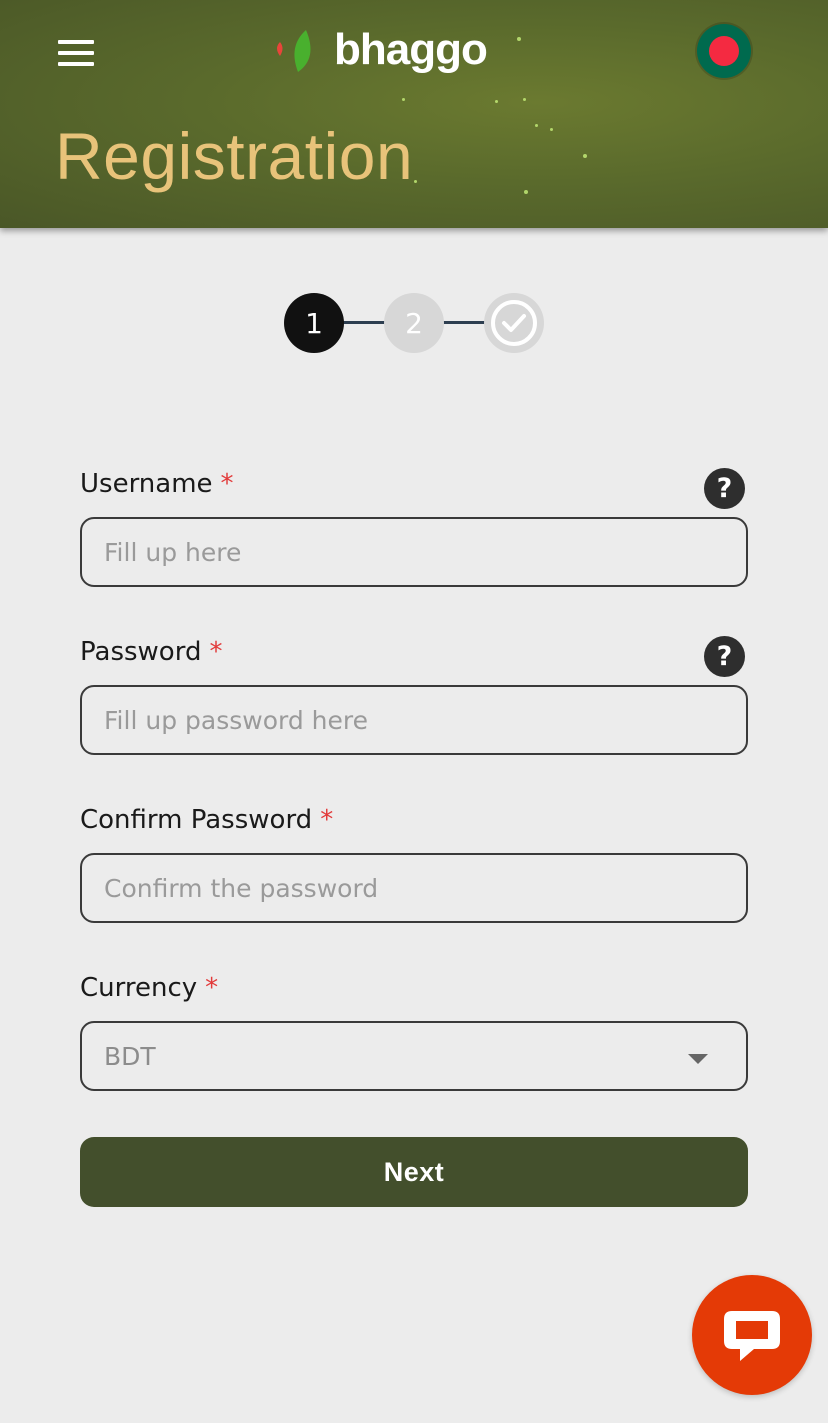  I want to click on username-label: Username *, so click(157, 484).